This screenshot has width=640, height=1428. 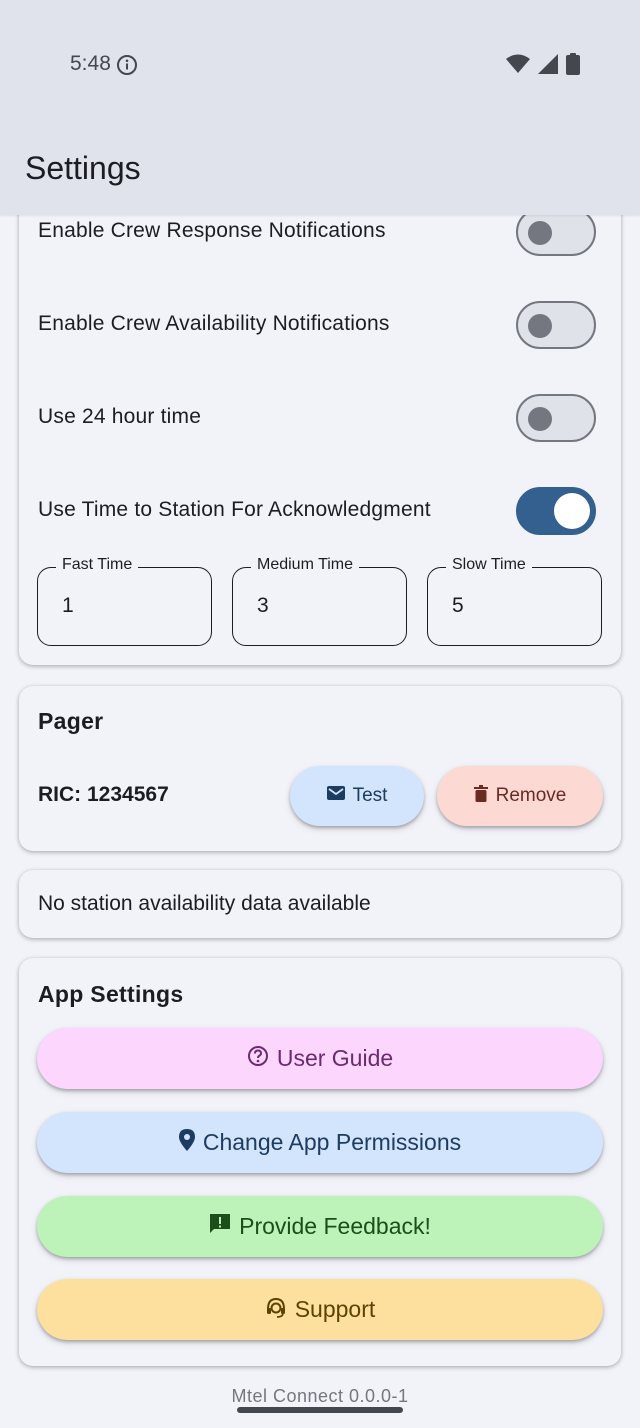 What do you see at coordinates (489, 565) in the screenshot?
I see `field-label: Slow Time` at bounding box center [489, 565].